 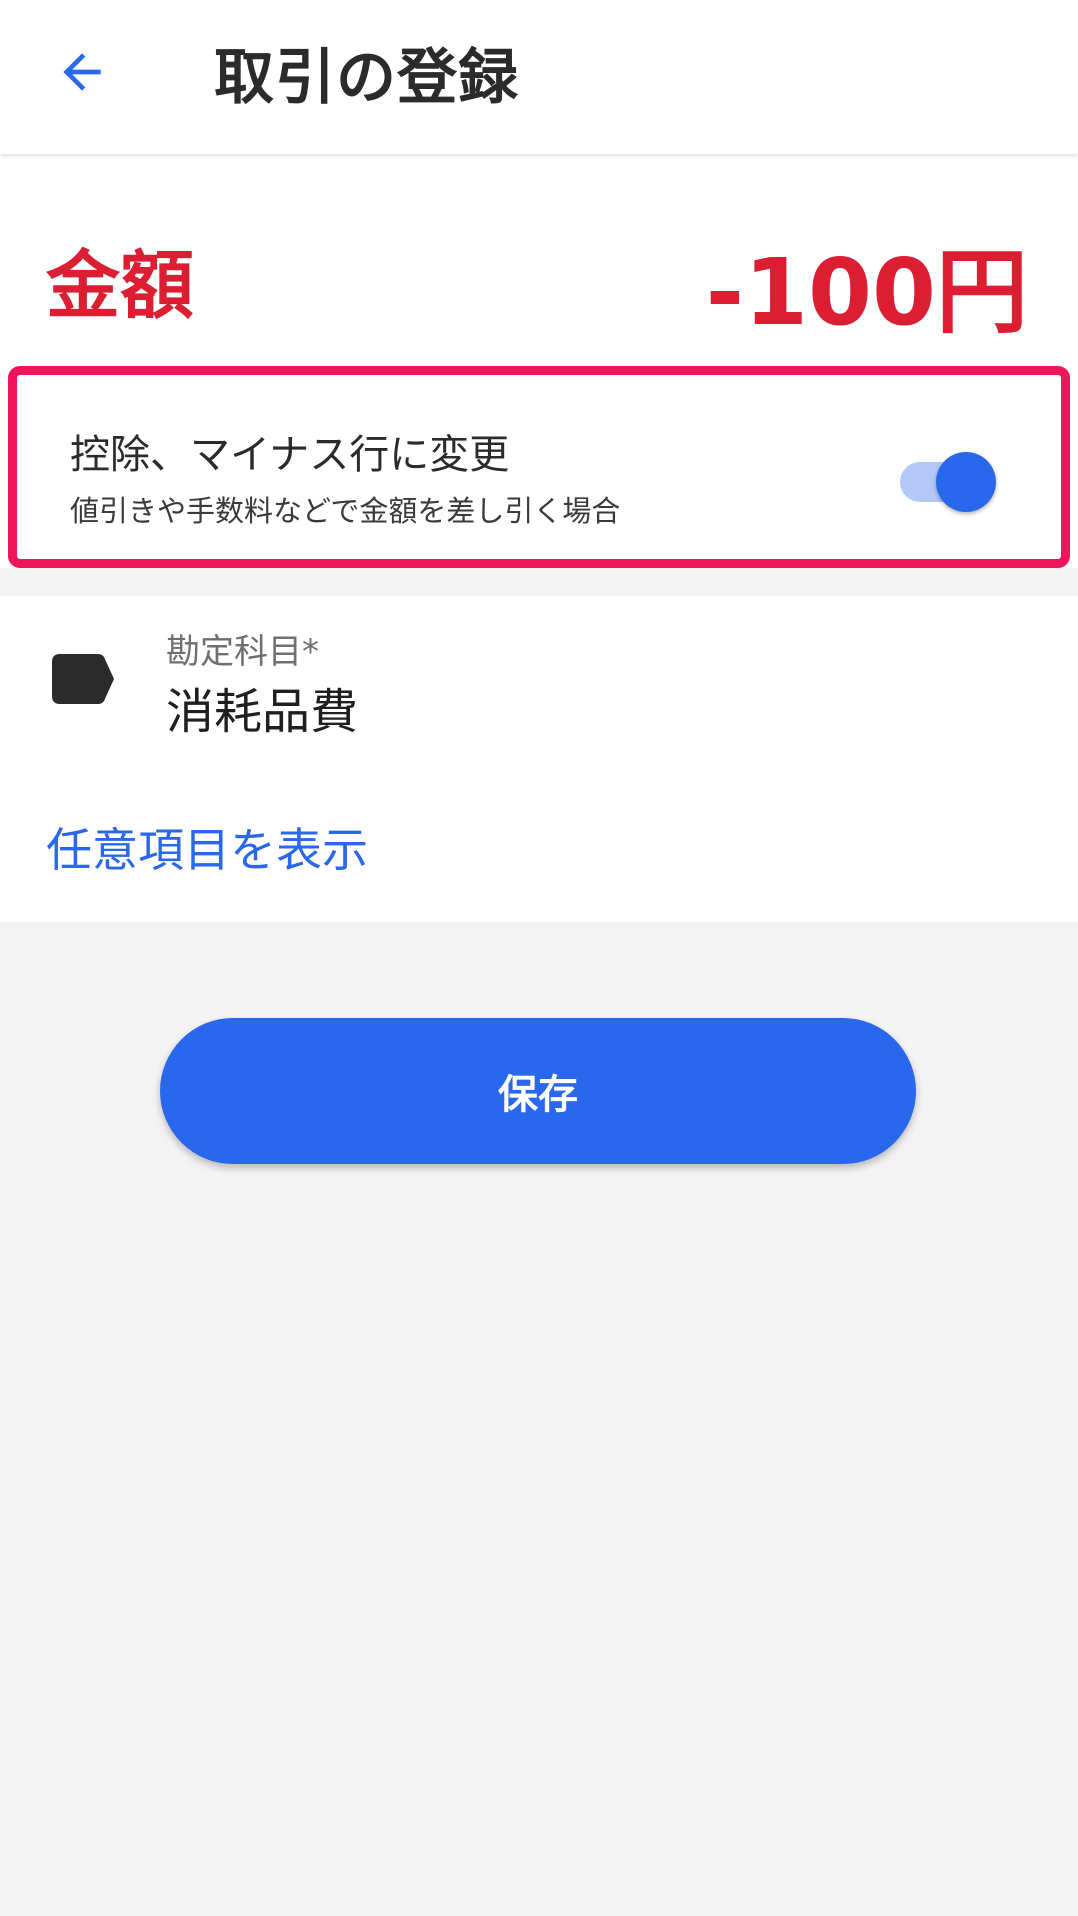 What do you see at coordinates (538, 1091) in the screenshot?
I see `save-button: 保存` at bounding box center [538, 1091].